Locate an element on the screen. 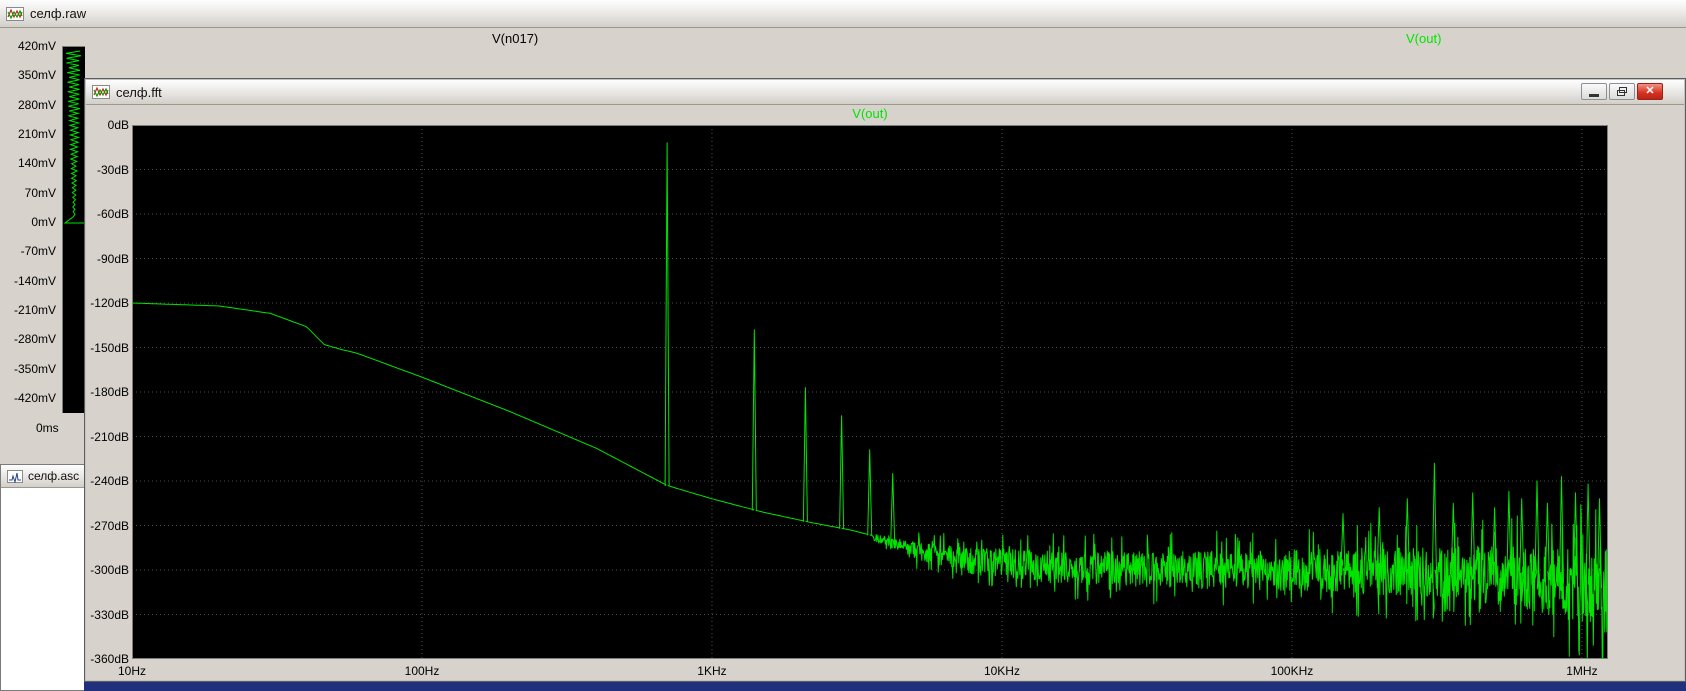 The image size is (1686, 691). fft-y-tick: -150dB is located at coordinates (109, 347).